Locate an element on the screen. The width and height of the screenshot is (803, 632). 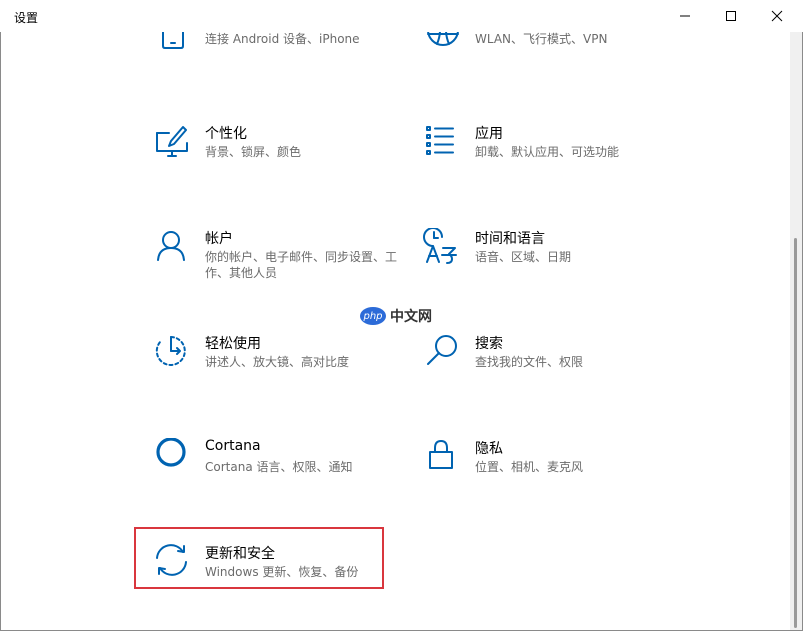
minimize-icon is located at coordinates (685, 16).